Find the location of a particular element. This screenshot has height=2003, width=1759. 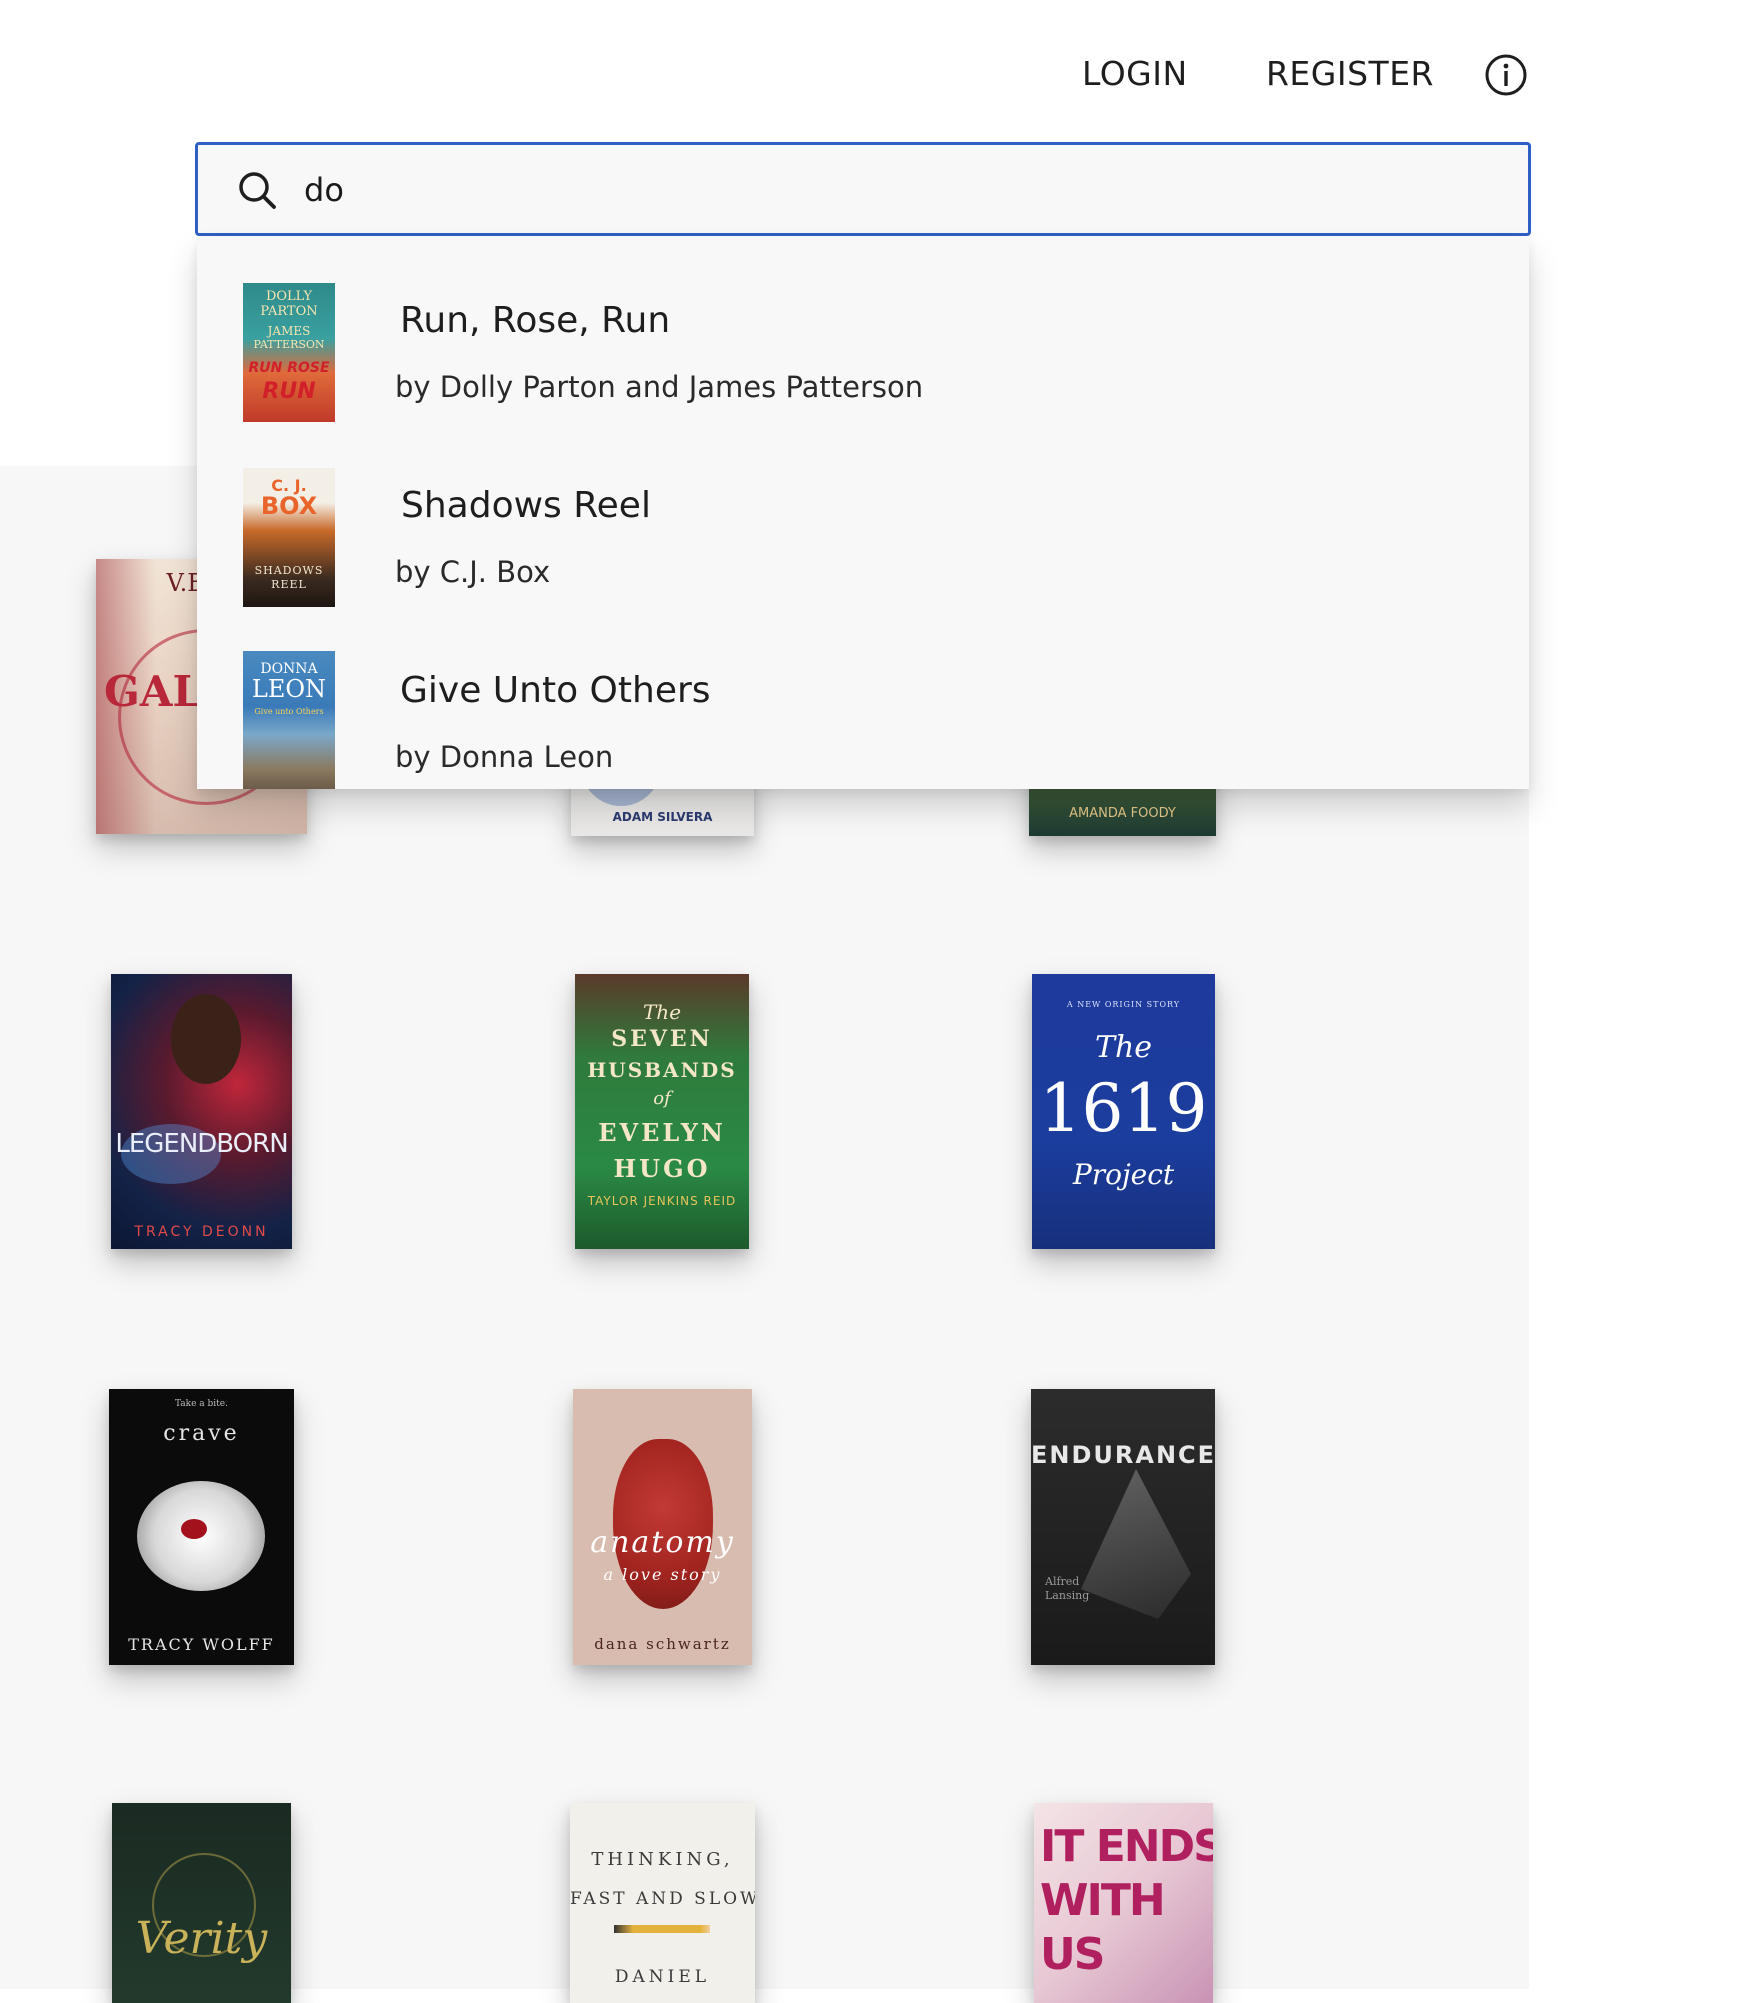

book-cover-text: 1619 is located at coordinates (1123, 1108).